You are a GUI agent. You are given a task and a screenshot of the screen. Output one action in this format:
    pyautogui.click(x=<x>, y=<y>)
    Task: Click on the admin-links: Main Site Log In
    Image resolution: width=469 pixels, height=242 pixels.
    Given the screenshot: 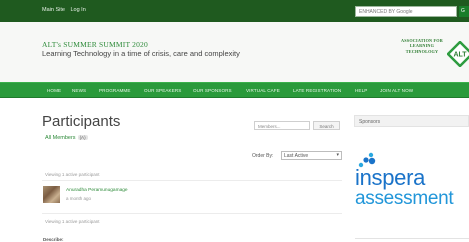 What is the action you would take?
    pyautogui.click(x=66, y=10)
    